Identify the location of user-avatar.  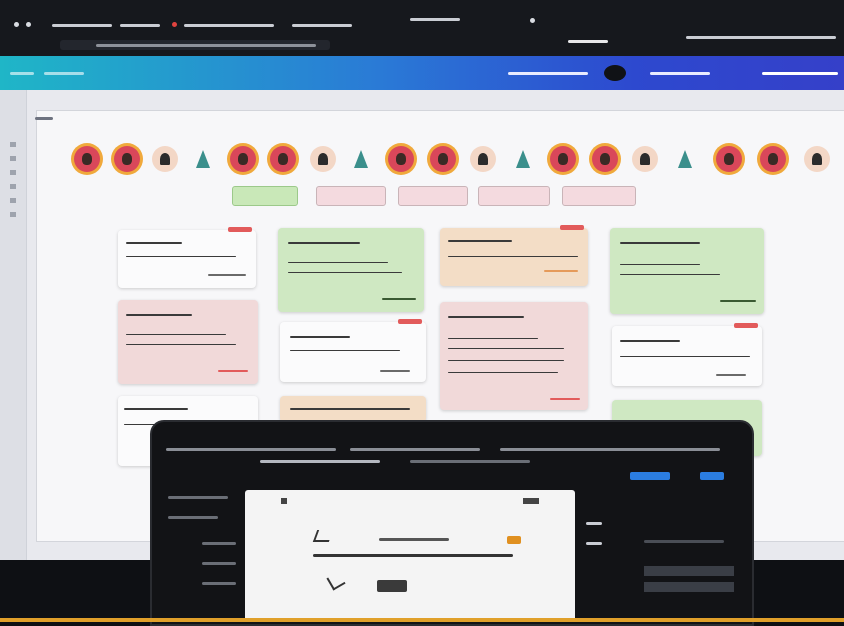
(615, 73).